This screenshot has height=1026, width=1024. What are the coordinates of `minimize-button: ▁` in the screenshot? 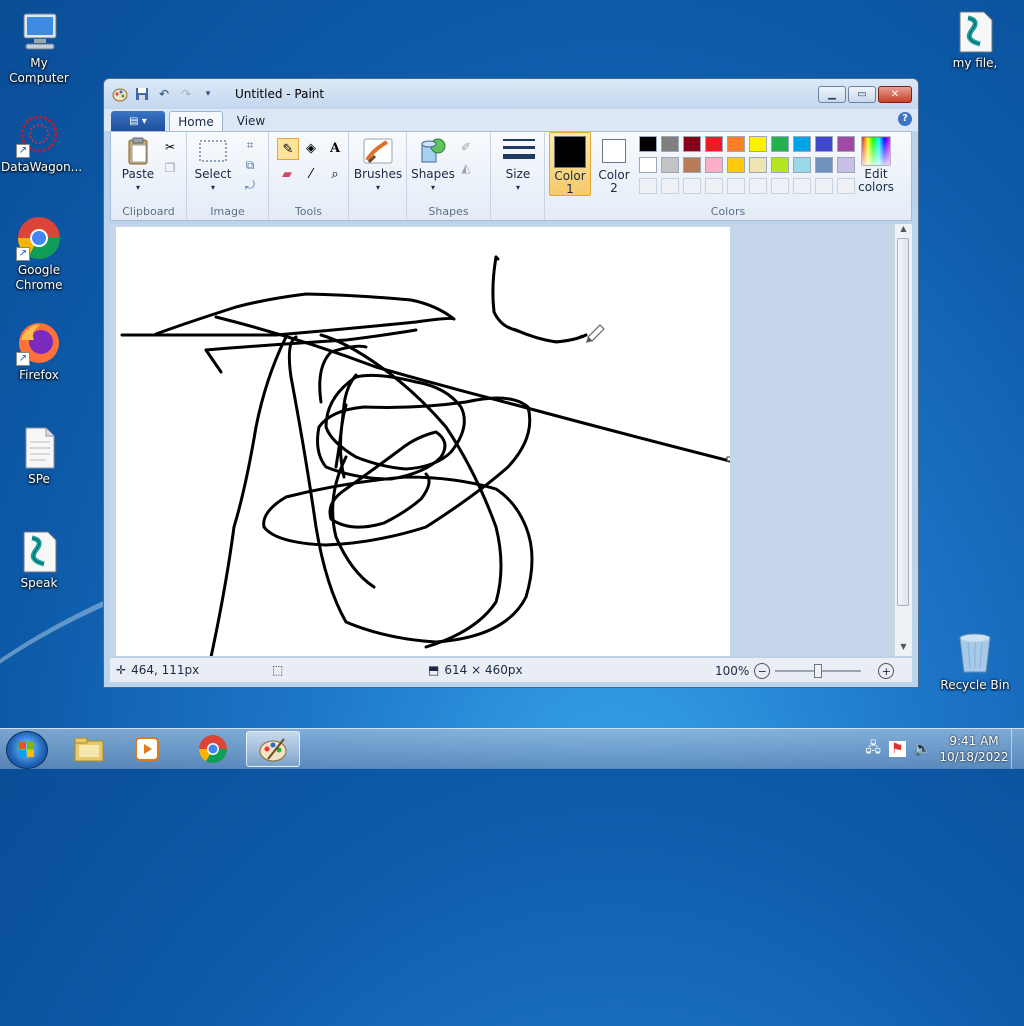 It's located at (832, 94).